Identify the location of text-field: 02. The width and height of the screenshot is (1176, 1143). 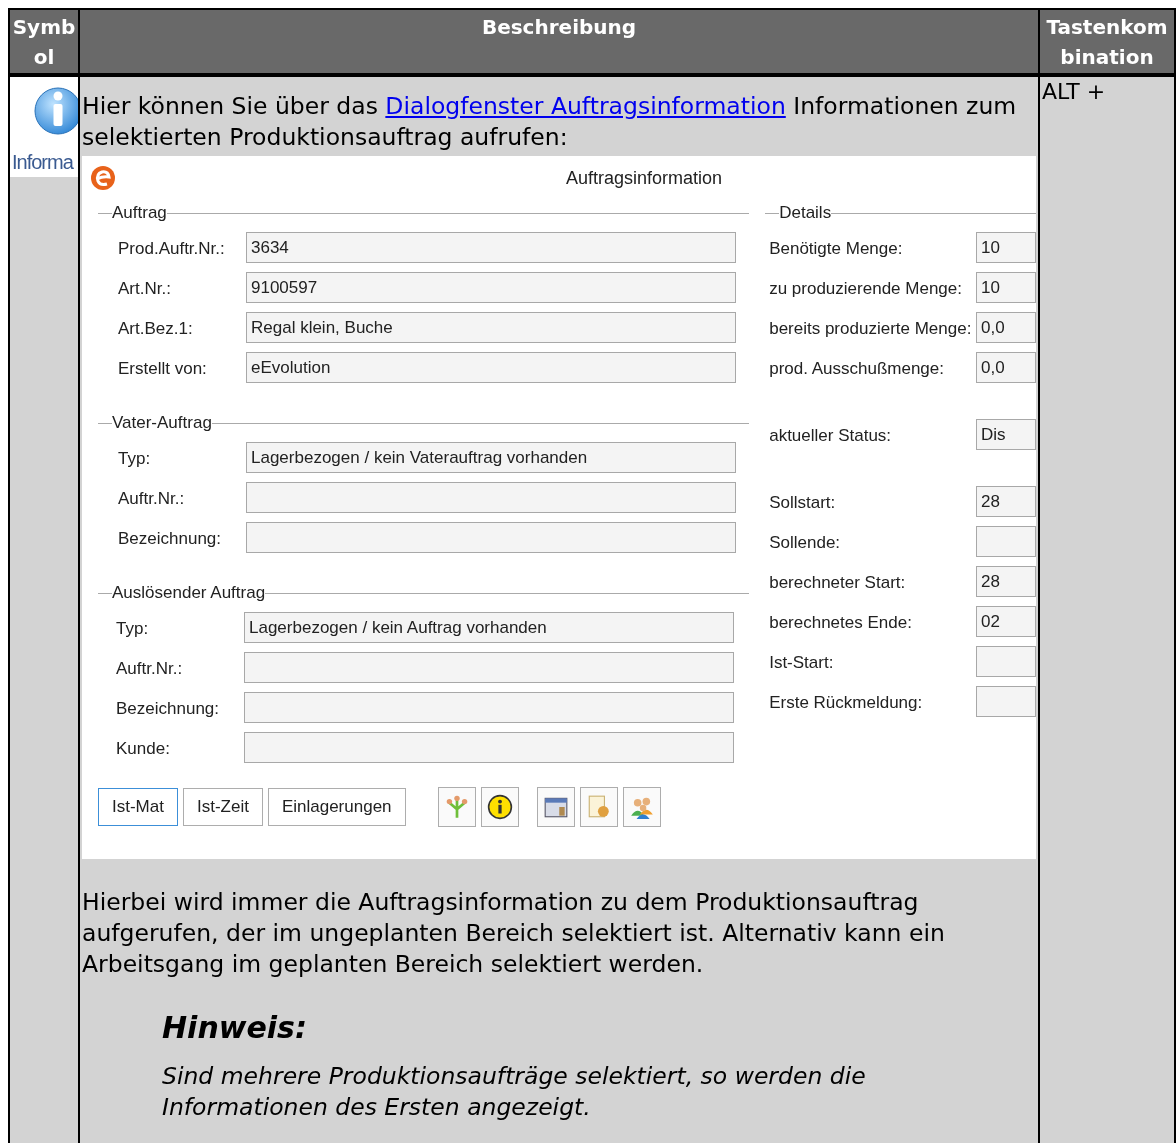
(1006, 621).